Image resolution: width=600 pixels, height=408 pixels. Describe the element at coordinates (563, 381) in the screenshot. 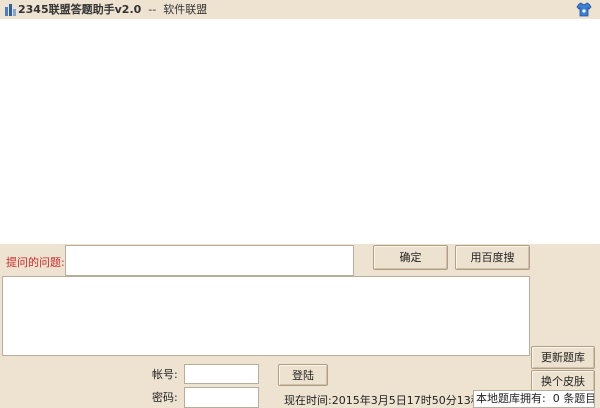

I see `change-skin-button: 换个皮肤` at that location.